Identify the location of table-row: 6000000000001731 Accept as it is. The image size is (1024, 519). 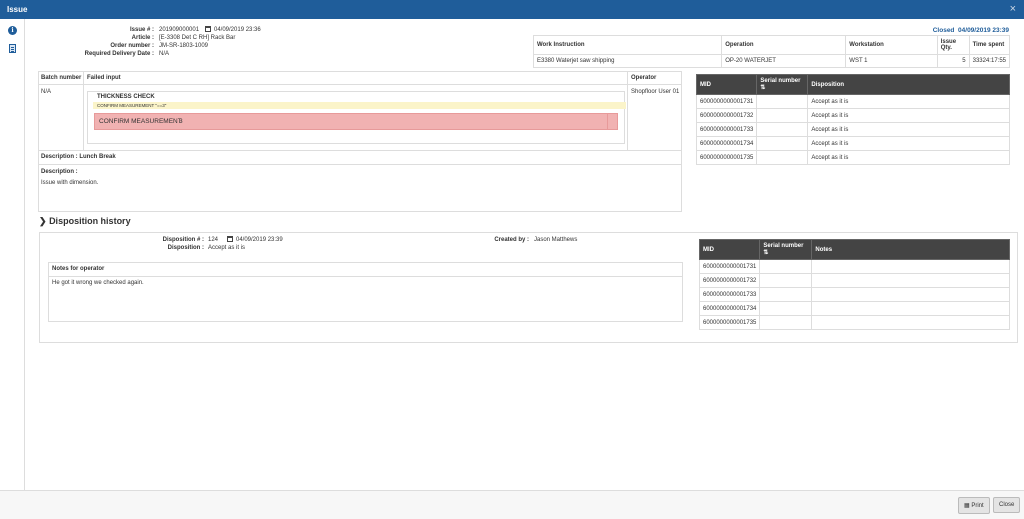
(852, 101).